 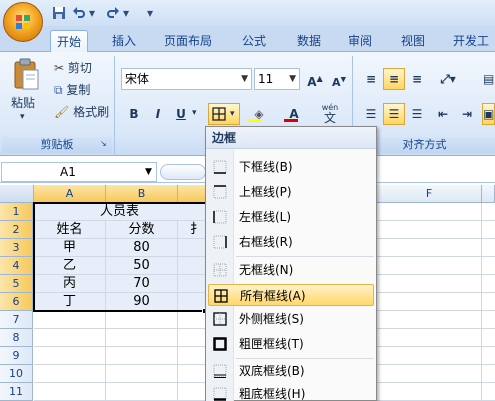 What do you see at coordinates (26, 117) in the screenshot?
I see `paste-dropdown-icon: ▾` at bounding box center [26, 117].